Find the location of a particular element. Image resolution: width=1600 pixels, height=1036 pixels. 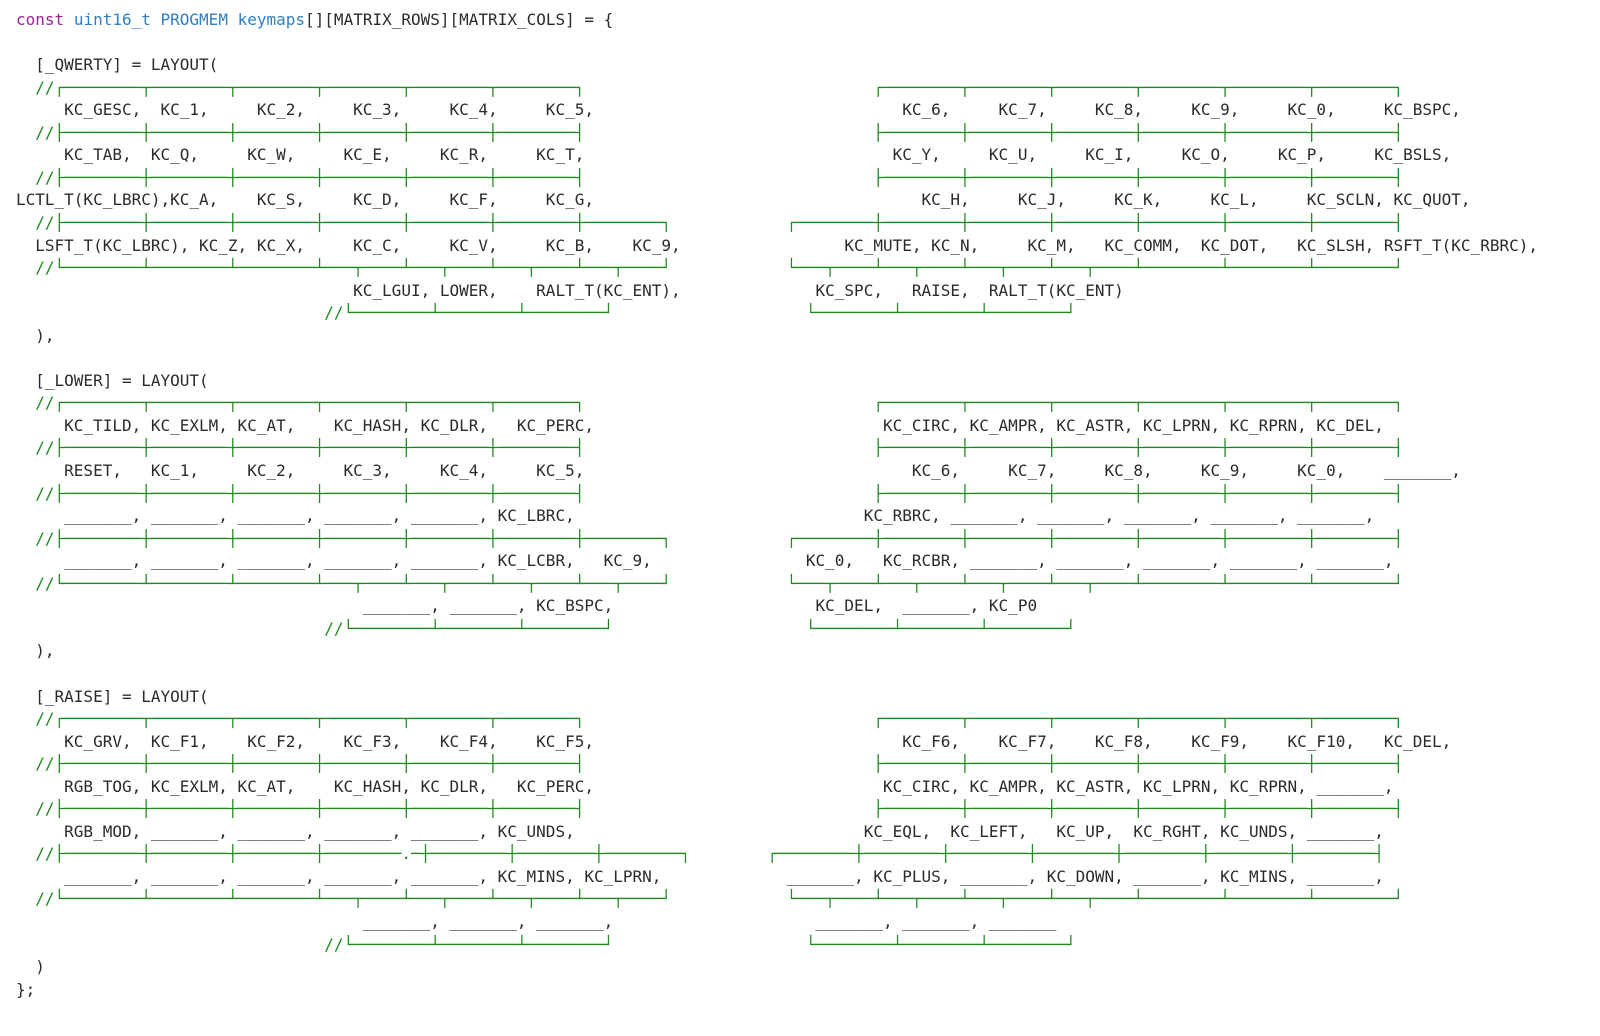

code-line: ) is located at coordinates (30, 967).